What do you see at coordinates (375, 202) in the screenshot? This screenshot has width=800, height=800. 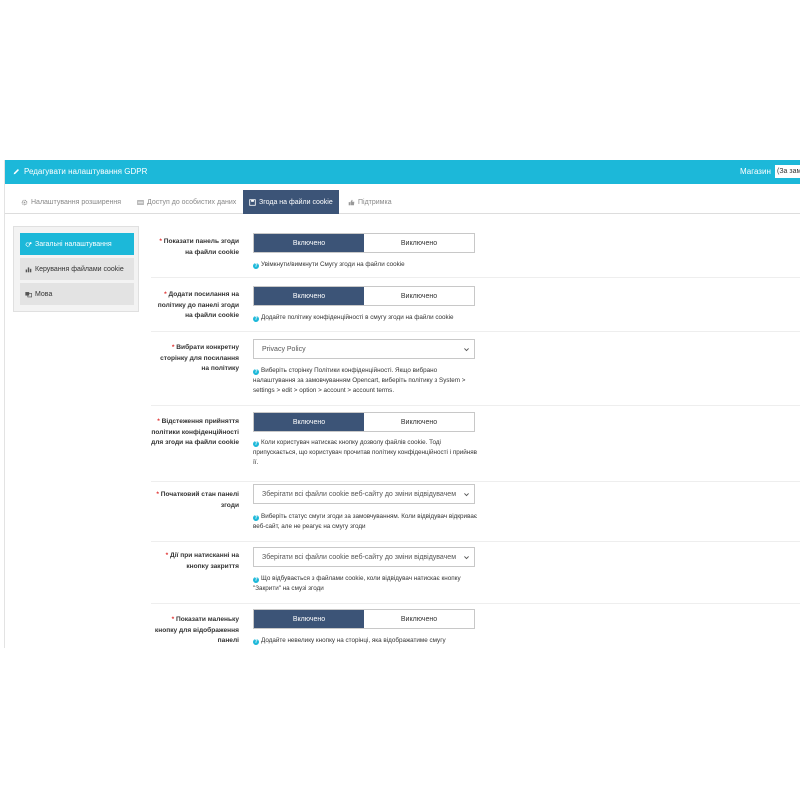 I see `tab-label: Підтримка` at bounding box center [375, 202].